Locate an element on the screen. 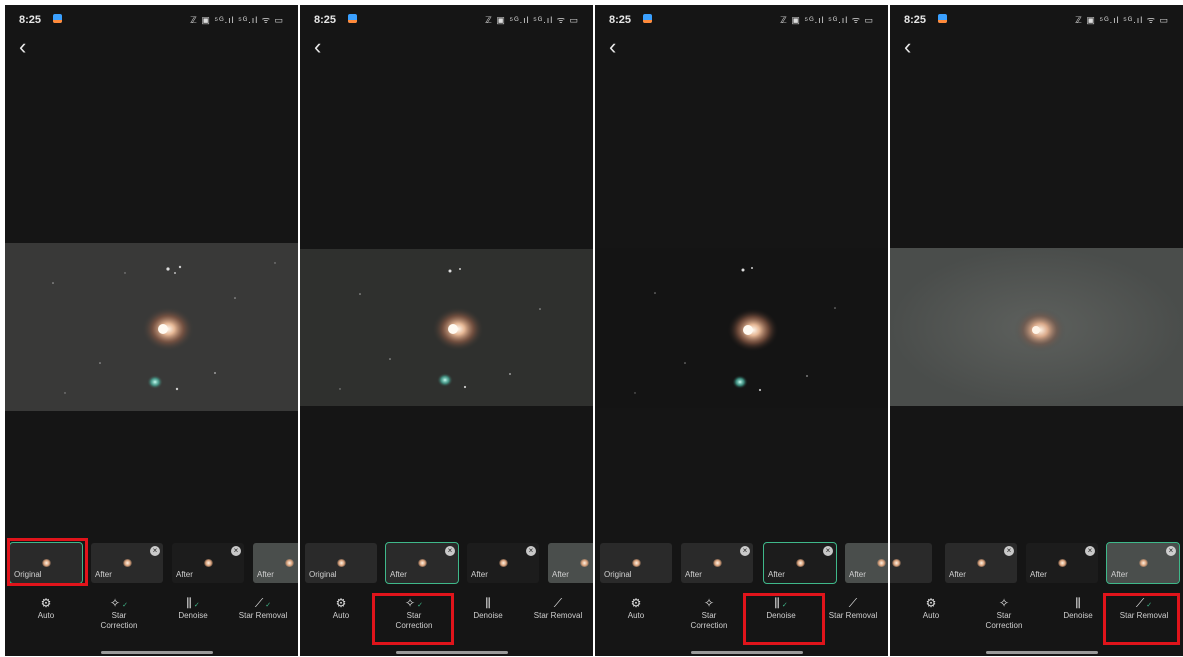 The width and height of the screenshot is (1183, 657). thumb-partial is located at coordinates (911, 563).